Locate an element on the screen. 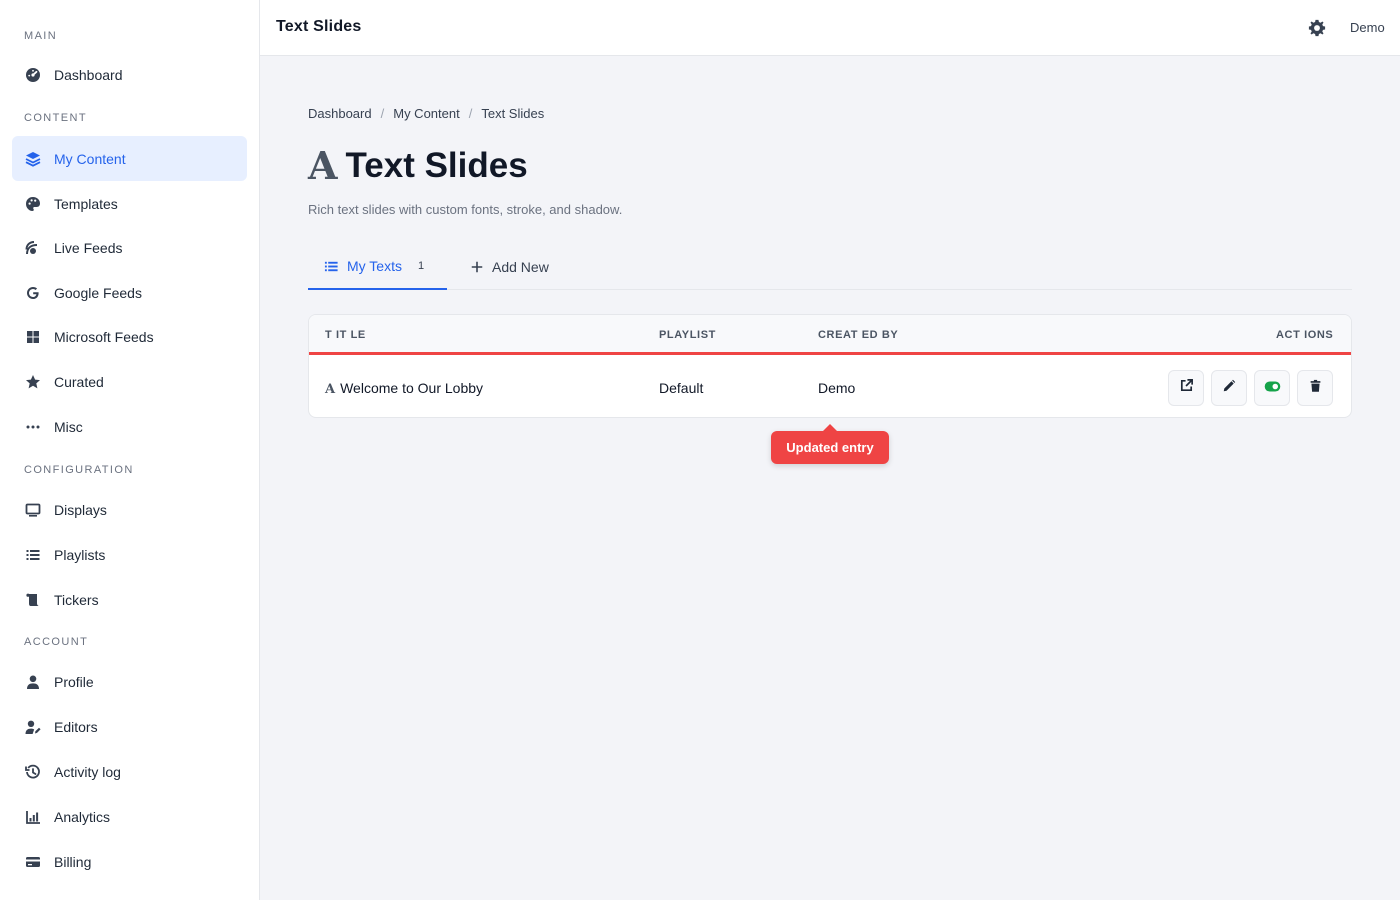 The height and width of the screenshot is (900, 1400). open-external-button is located at coordinates (1186, 388).